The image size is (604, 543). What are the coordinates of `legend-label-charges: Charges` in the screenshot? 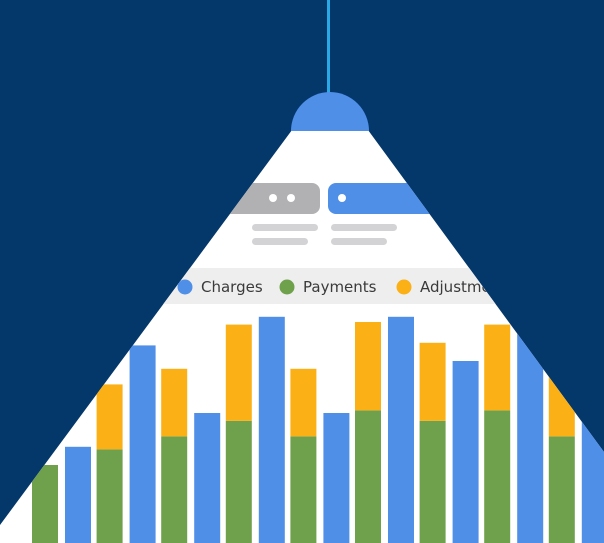 It's located at (232, 287).